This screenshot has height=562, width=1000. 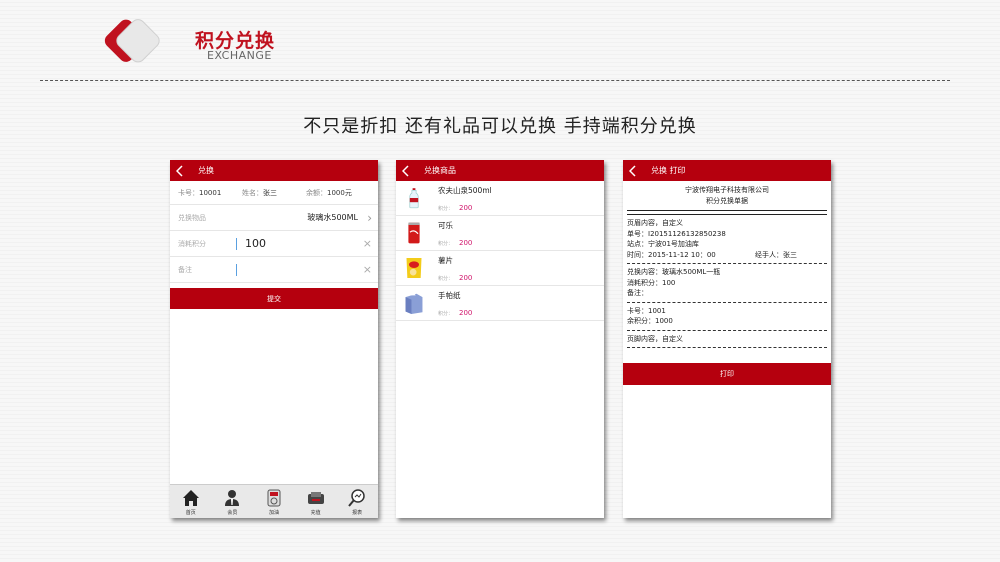 I want to click on note-field-row: 备注 ×, so click(x=274, y=270).